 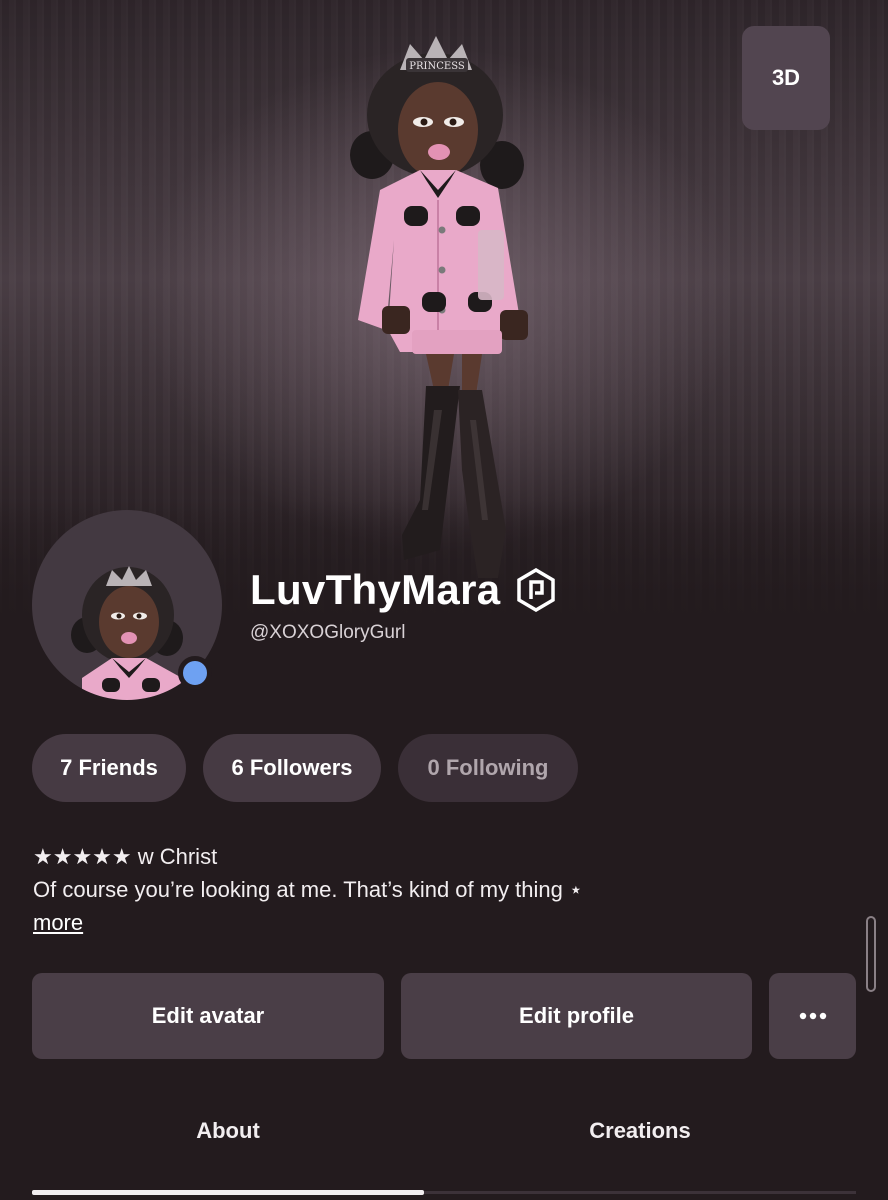 I want to click on avatar-full-body: PRINCESS, so click(x=439, y=307).